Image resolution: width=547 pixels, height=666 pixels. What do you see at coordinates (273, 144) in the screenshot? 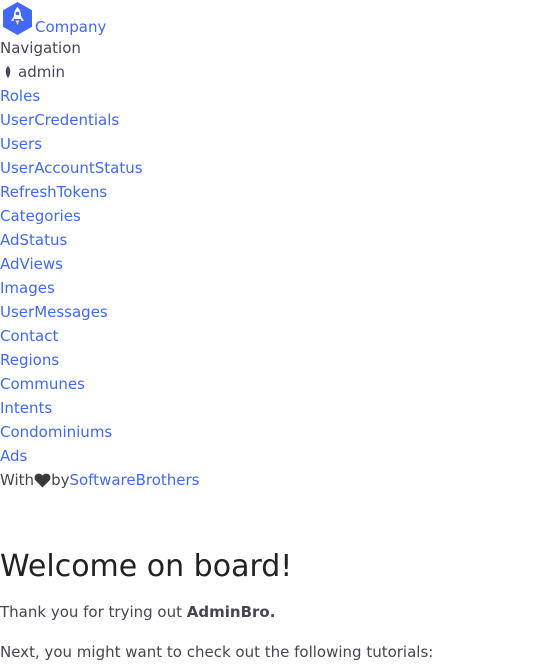
I see `nav-item-users: Users` at bounding box center [273, 144].